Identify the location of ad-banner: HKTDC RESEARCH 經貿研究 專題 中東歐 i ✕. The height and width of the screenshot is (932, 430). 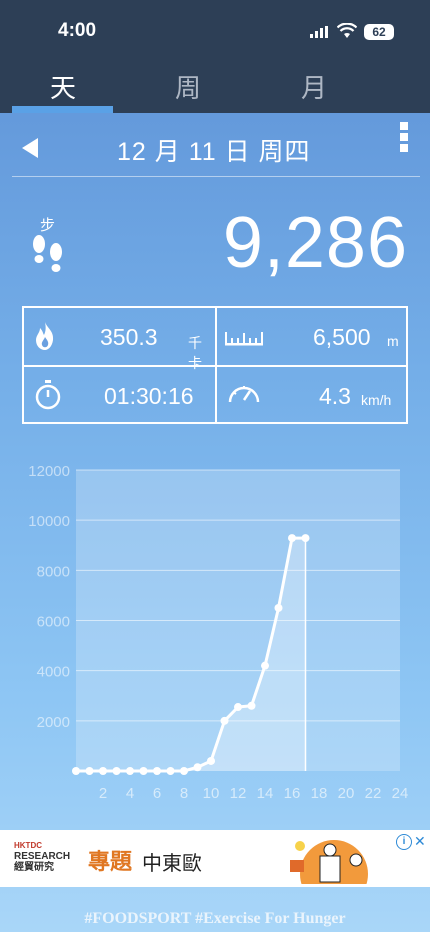
(215, 858).